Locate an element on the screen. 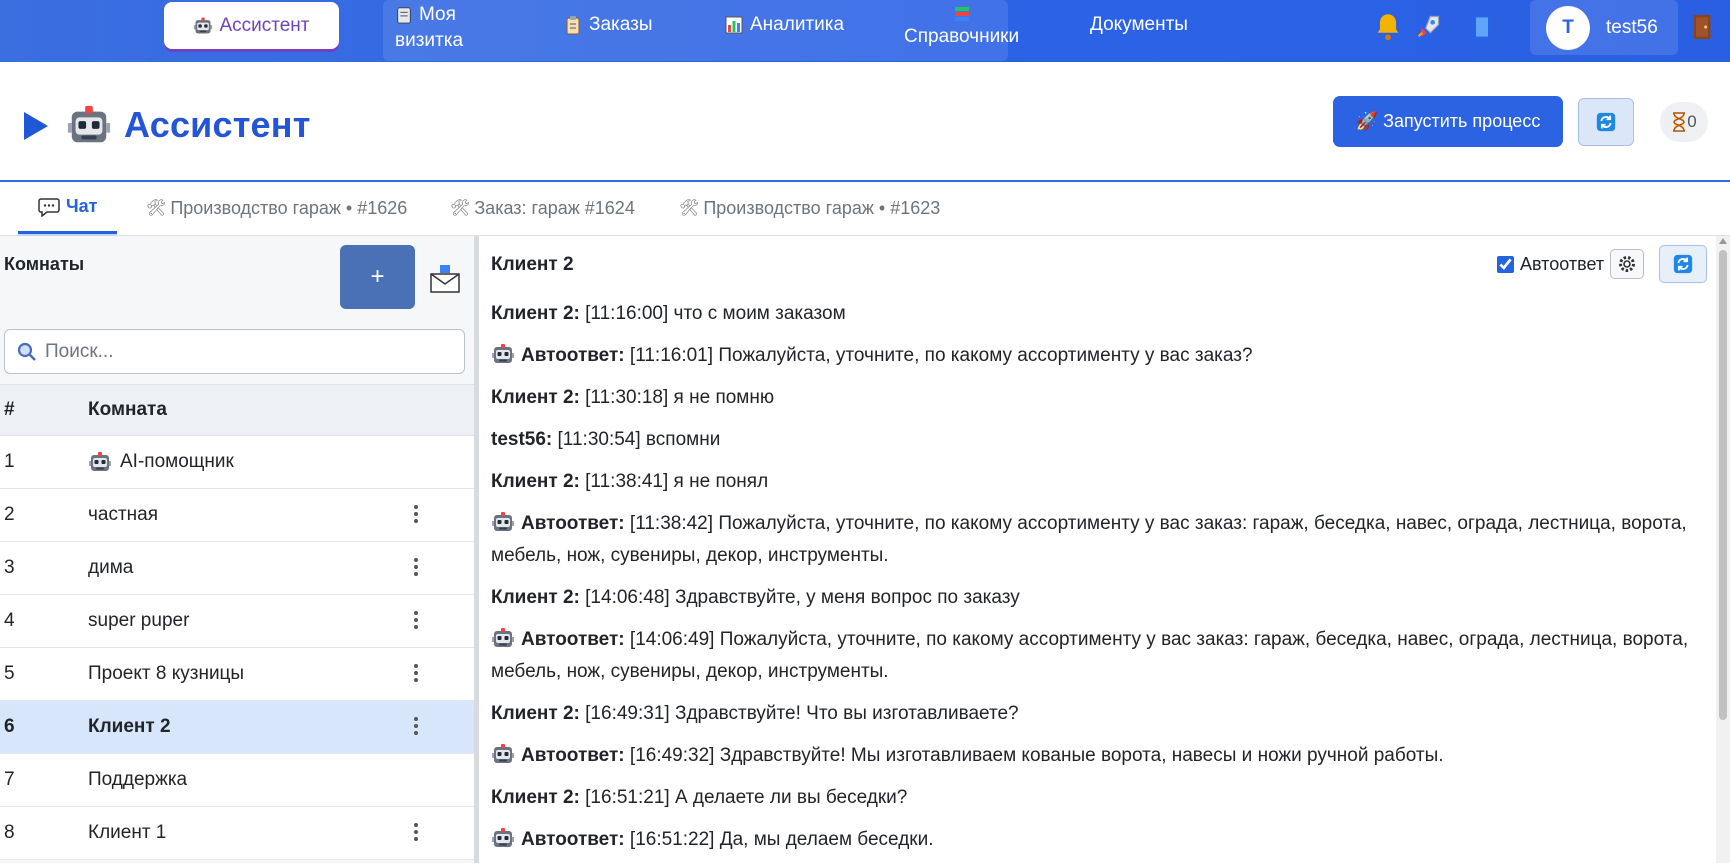 The image size is (1730, 866). nav-assistant: Ассистент is located at coordinates (251, 25).